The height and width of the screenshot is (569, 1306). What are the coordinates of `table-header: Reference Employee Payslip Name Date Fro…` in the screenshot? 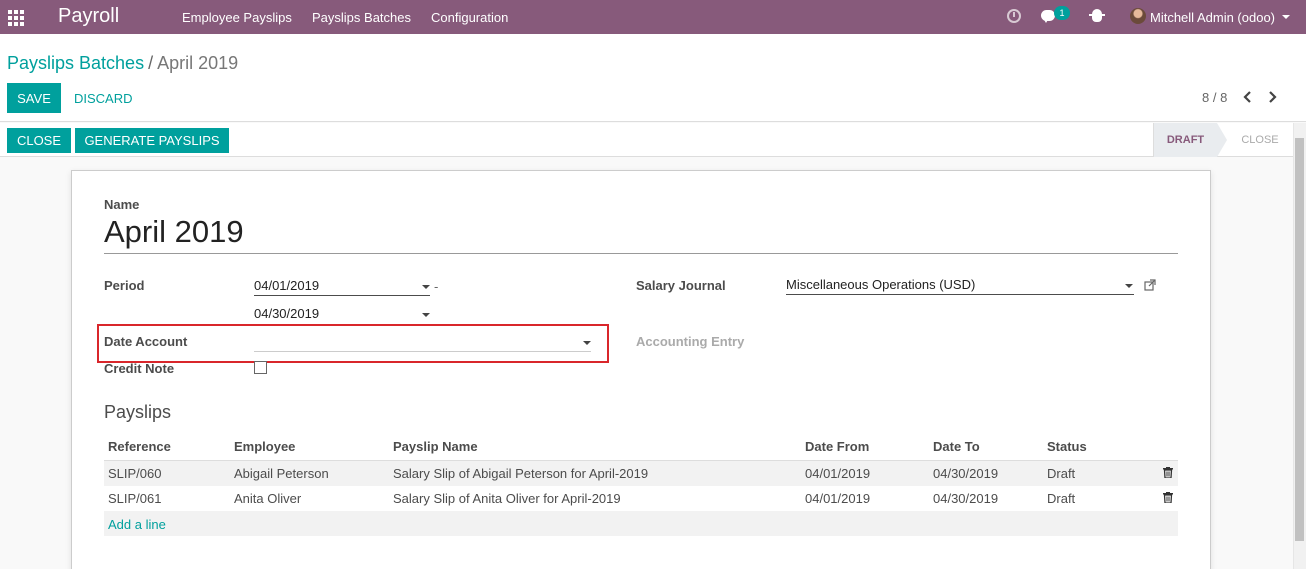 It's located at (641, 448).